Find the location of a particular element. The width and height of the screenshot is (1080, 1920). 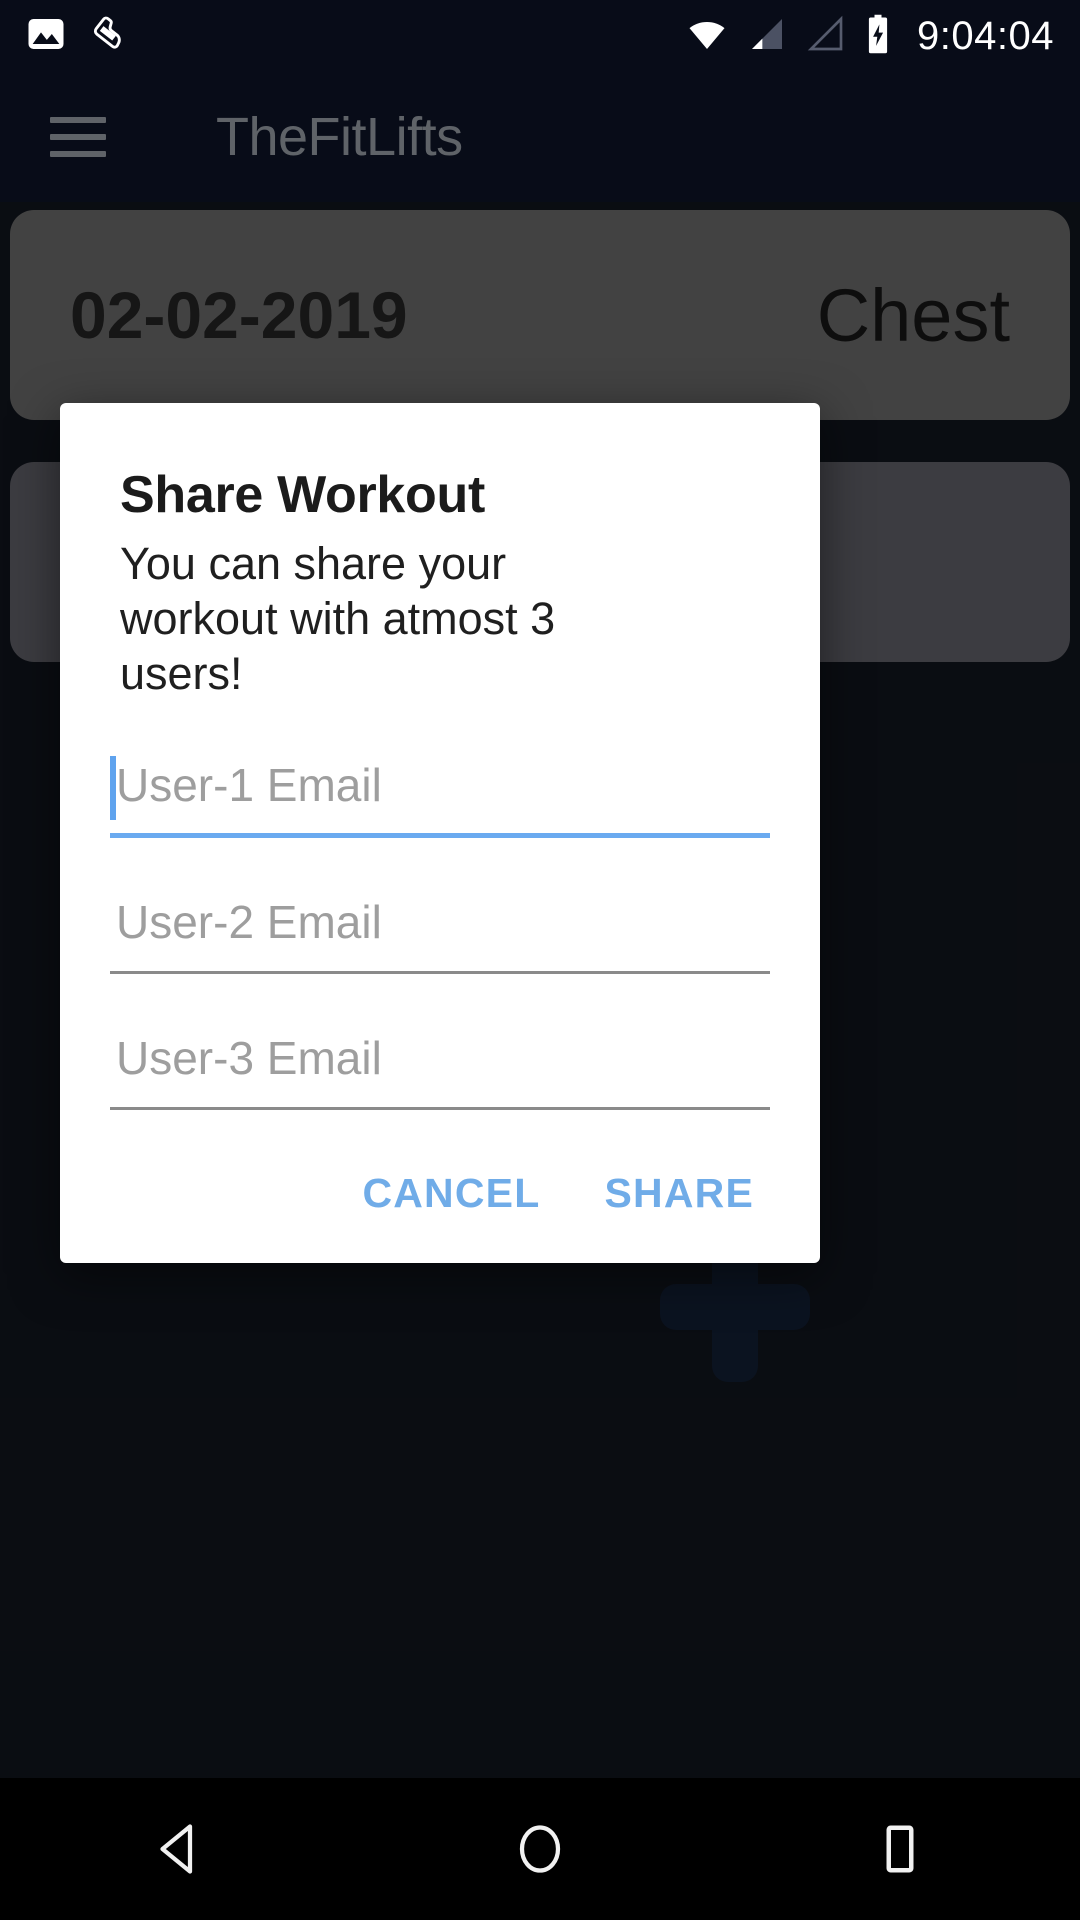

text-caret is located at coordinates (113, 787).